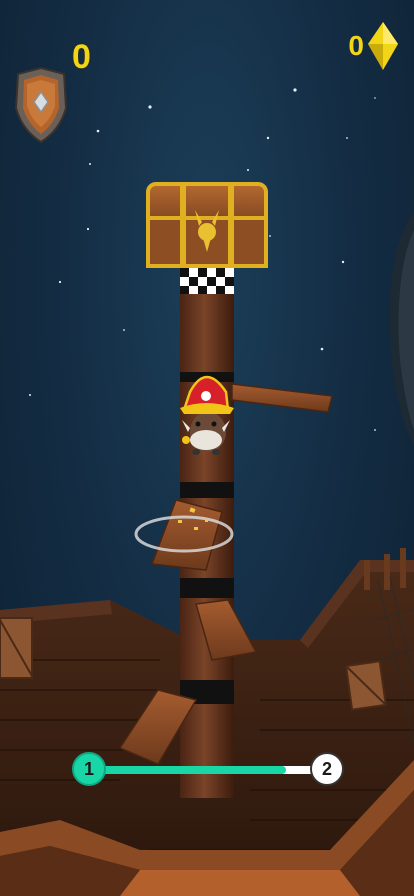 This screenshot has width=414, height=896. What do you see at coordinates (327, 769) in the screenshot?
I see `next-level-node: 2` at bounding box center [327, 769].